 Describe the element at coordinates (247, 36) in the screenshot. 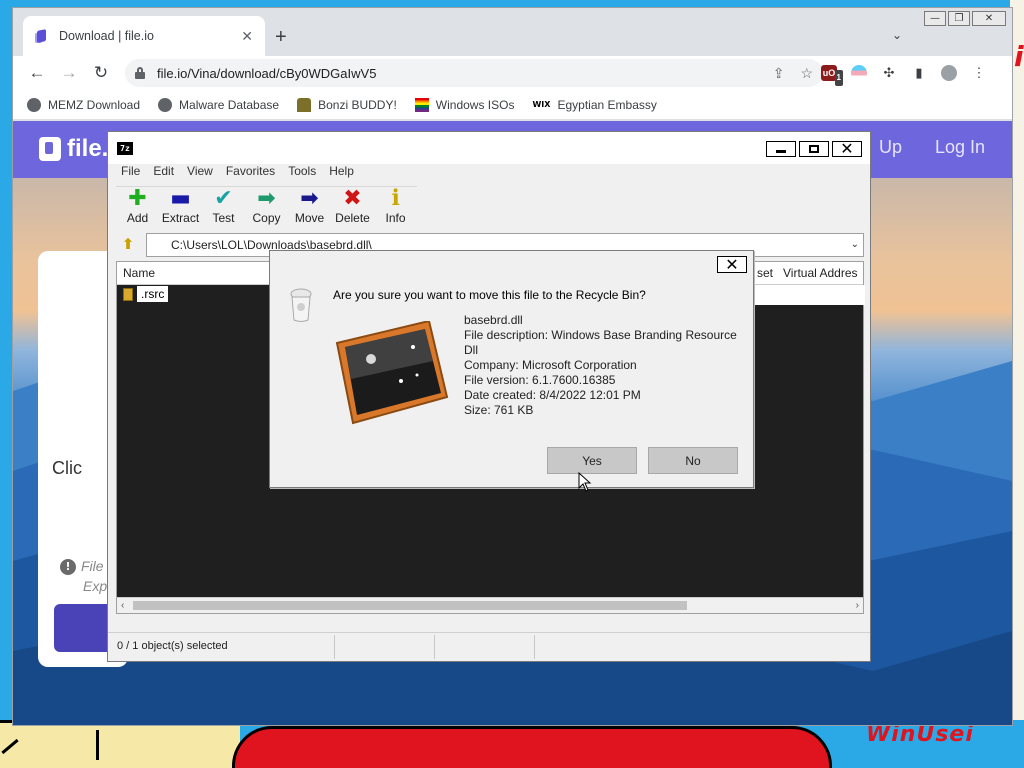

I see `tab-close-icon: ✕` at that location.